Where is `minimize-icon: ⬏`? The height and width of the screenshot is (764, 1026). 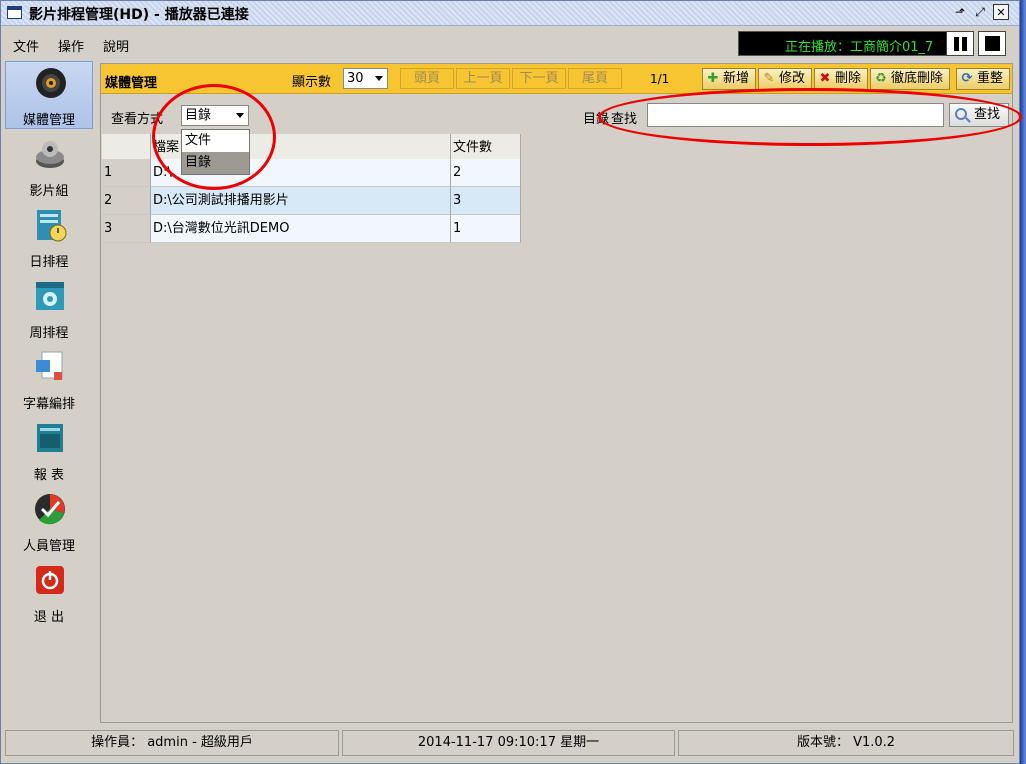 minimize-icon: ⬏ is located at coordinates (960, 12).